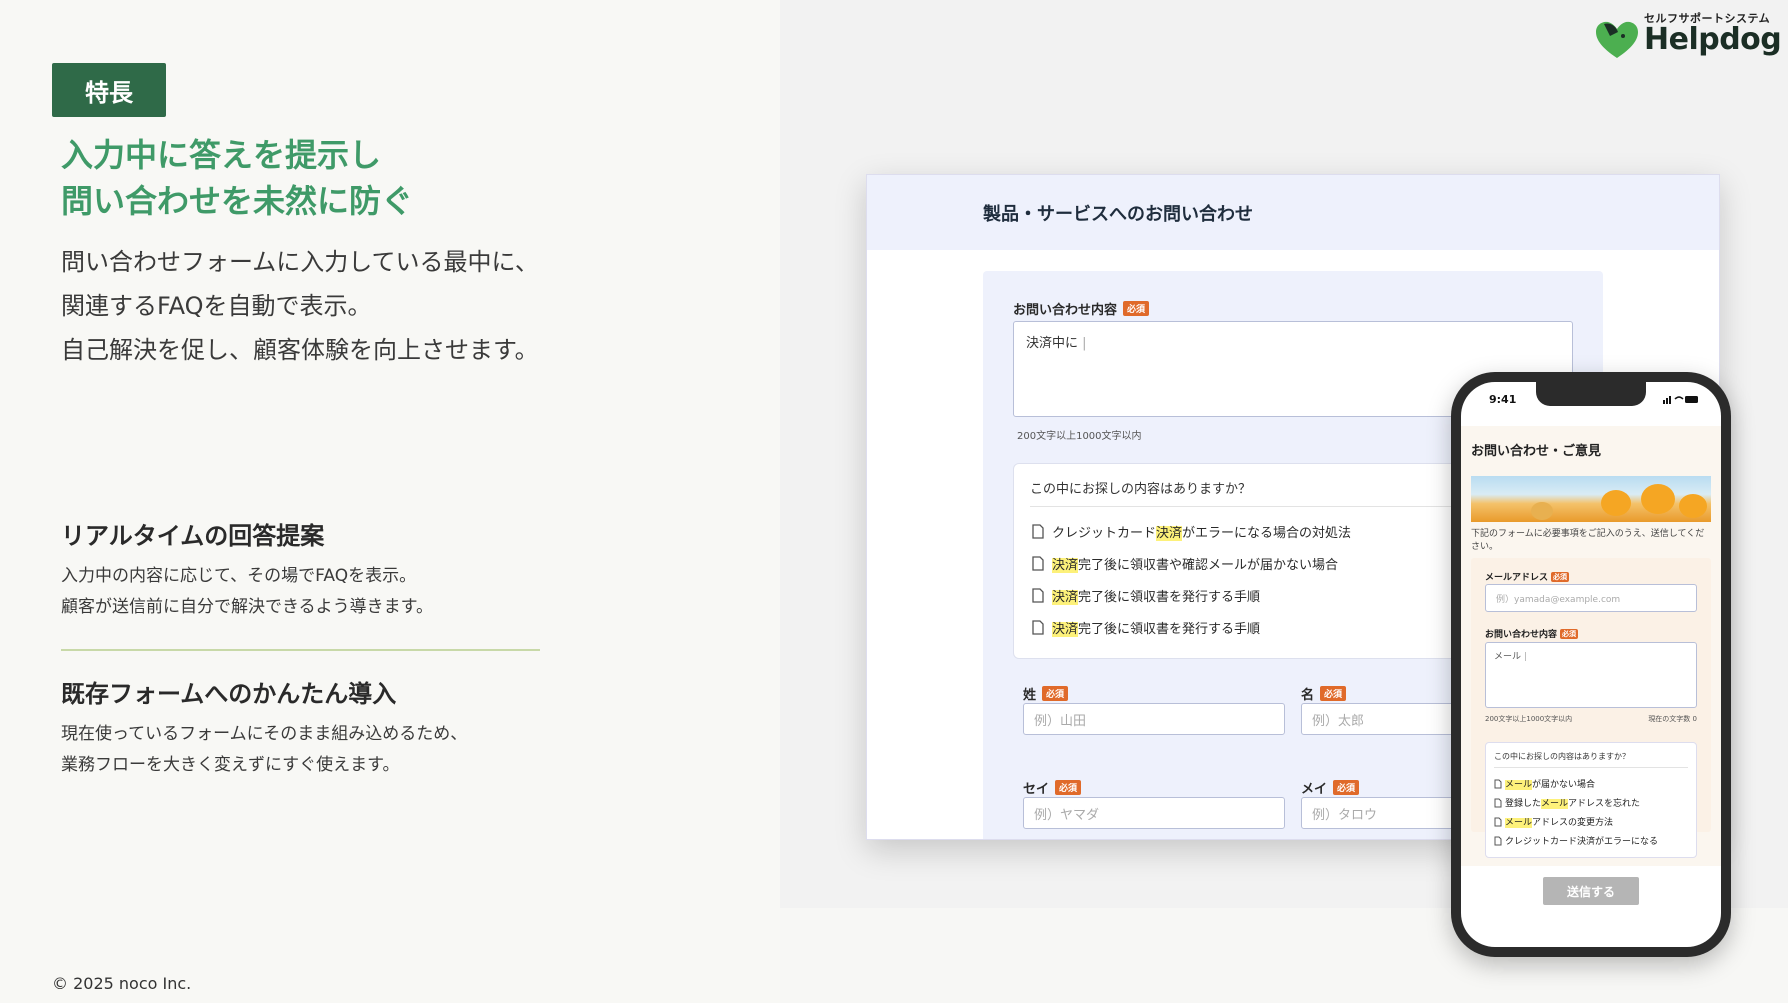 The height and width of the screenshot is (1003, 1788). Describe the element at coordinates (1562, 756) in the screenshot. I see `phone-suggest-title: この中にお探しの内容はありますか？` at that location.